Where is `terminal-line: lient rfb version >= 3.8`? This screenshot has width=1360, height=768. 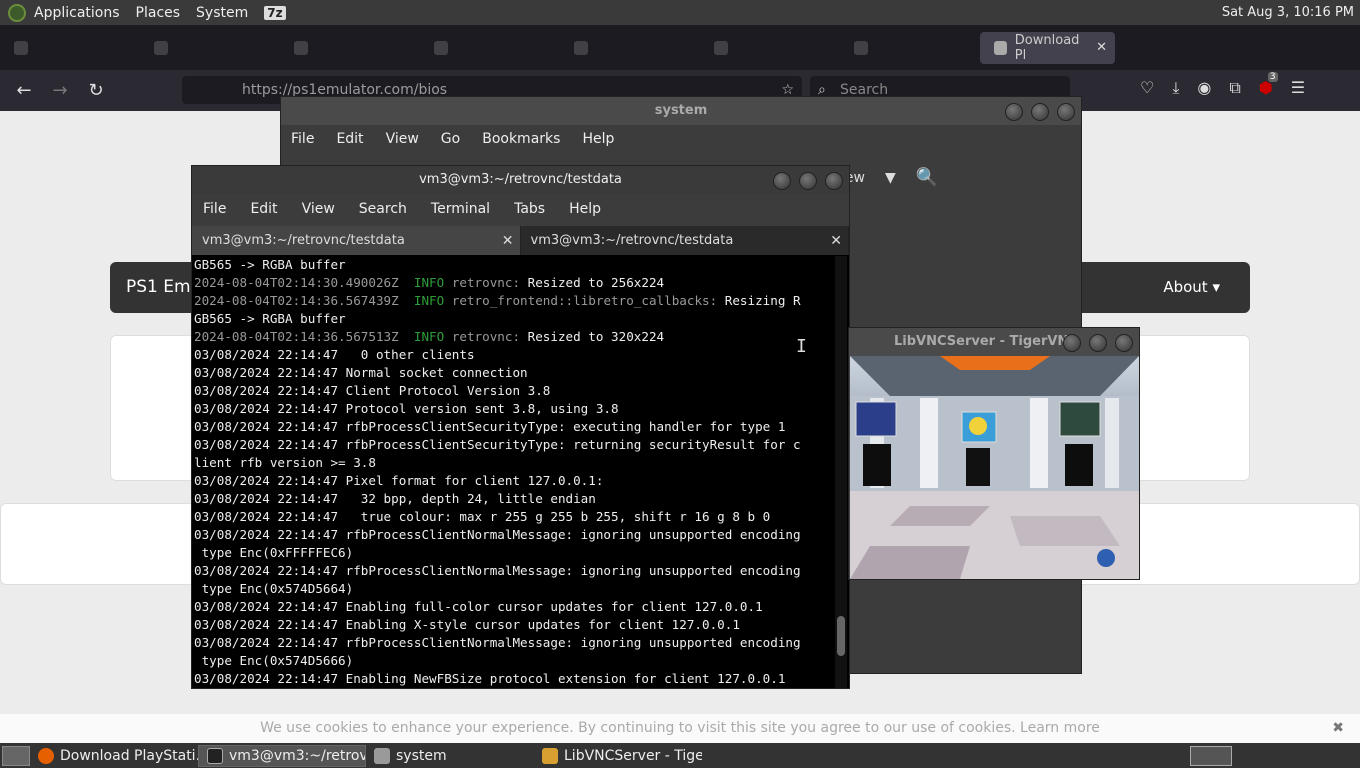 terminal-line: lient rfb version >= 3.8 is located at coordinates (514, 463).